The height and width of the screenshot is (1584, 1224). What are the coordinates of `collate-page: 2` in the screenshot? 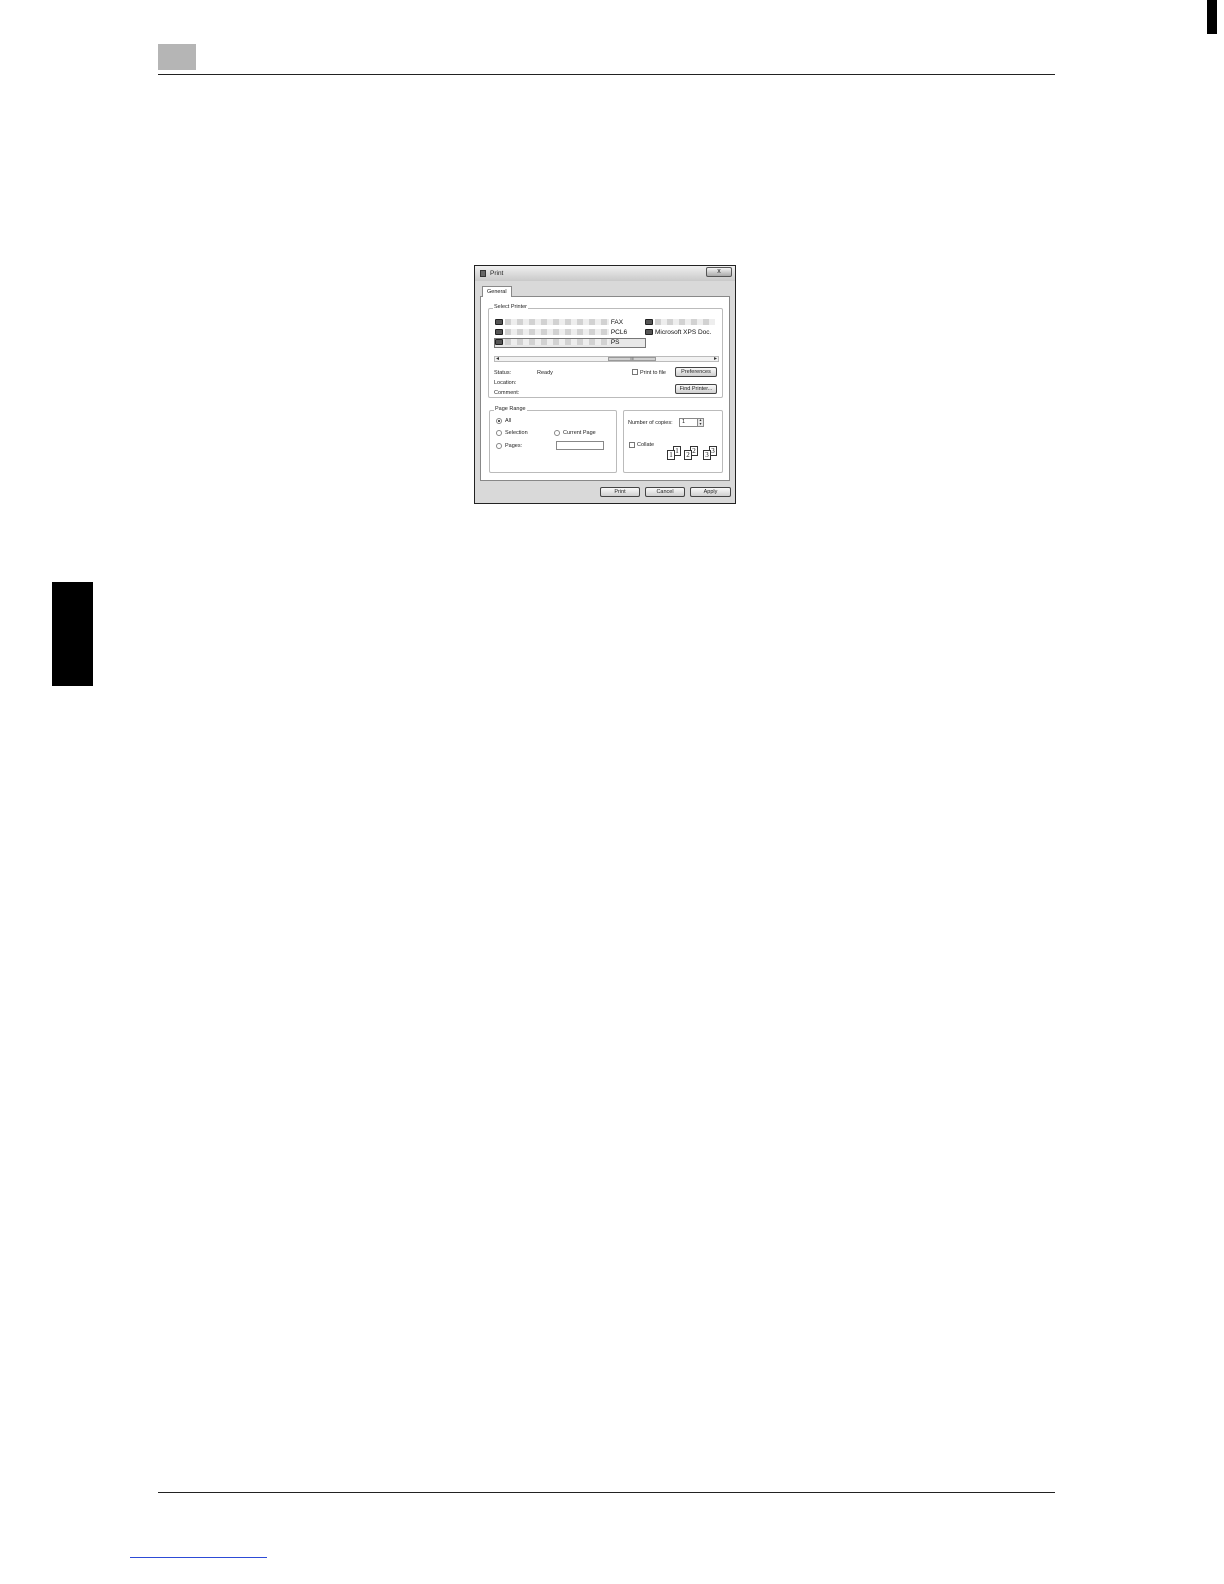 It's located at (688, 455).